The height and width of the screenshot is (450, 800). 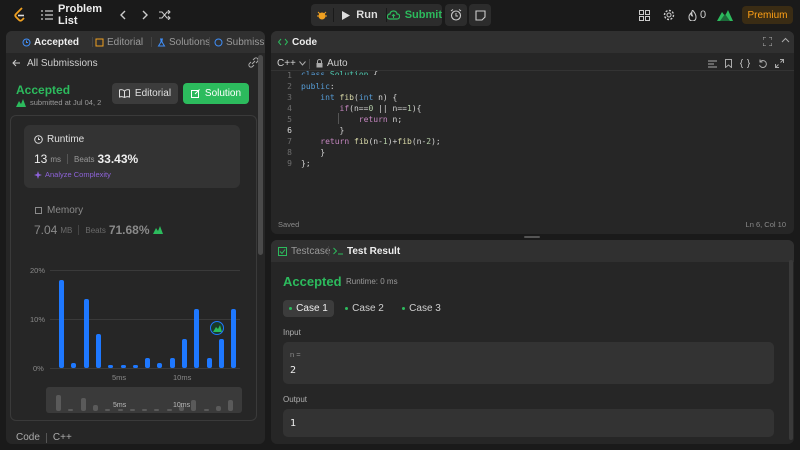 I want to click on left-scrollbar, so click(x=260, y=155).